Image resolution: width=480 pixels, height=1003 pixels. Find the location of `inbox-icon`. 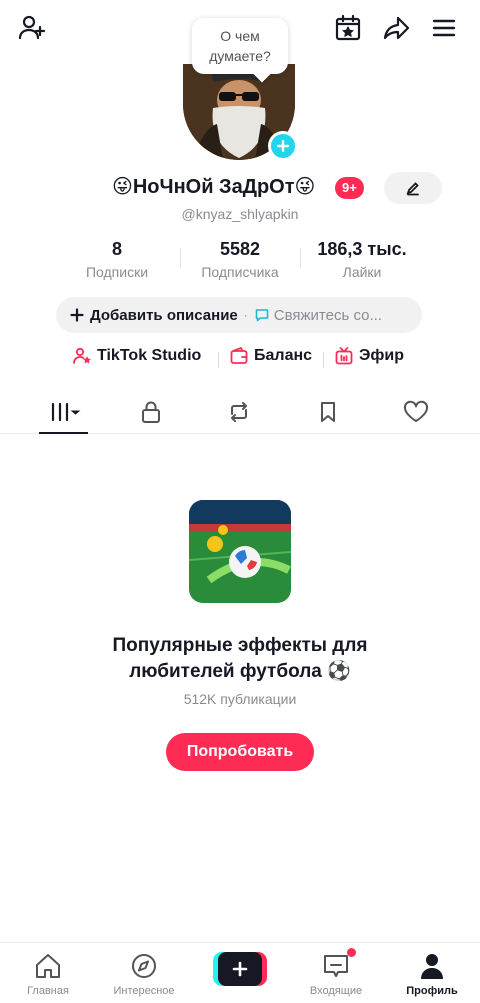

inbox-icon is located at coordinates (336, 966).